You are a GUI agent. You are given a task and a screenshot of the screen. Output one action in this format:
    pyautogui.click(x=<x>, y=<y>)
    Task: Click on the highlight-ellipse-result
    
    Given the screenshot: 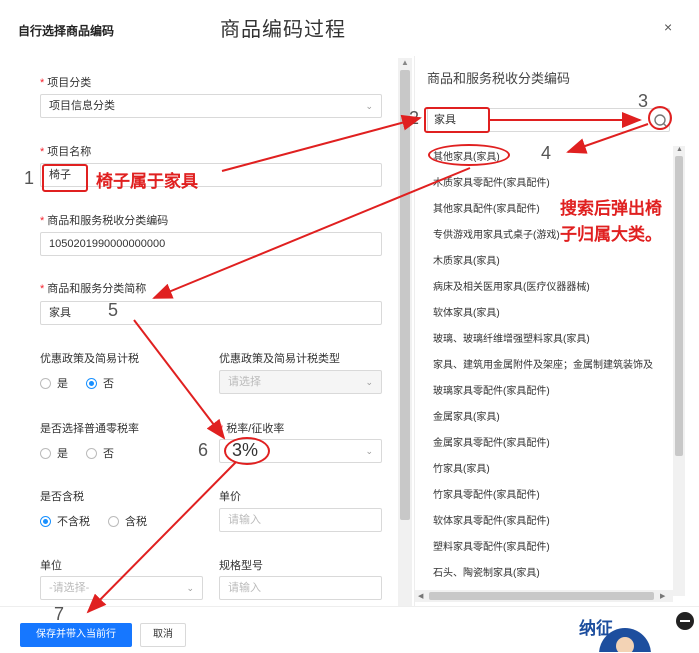 What is the action you would take?
    pyautogui.click(x=469, y=155)
    